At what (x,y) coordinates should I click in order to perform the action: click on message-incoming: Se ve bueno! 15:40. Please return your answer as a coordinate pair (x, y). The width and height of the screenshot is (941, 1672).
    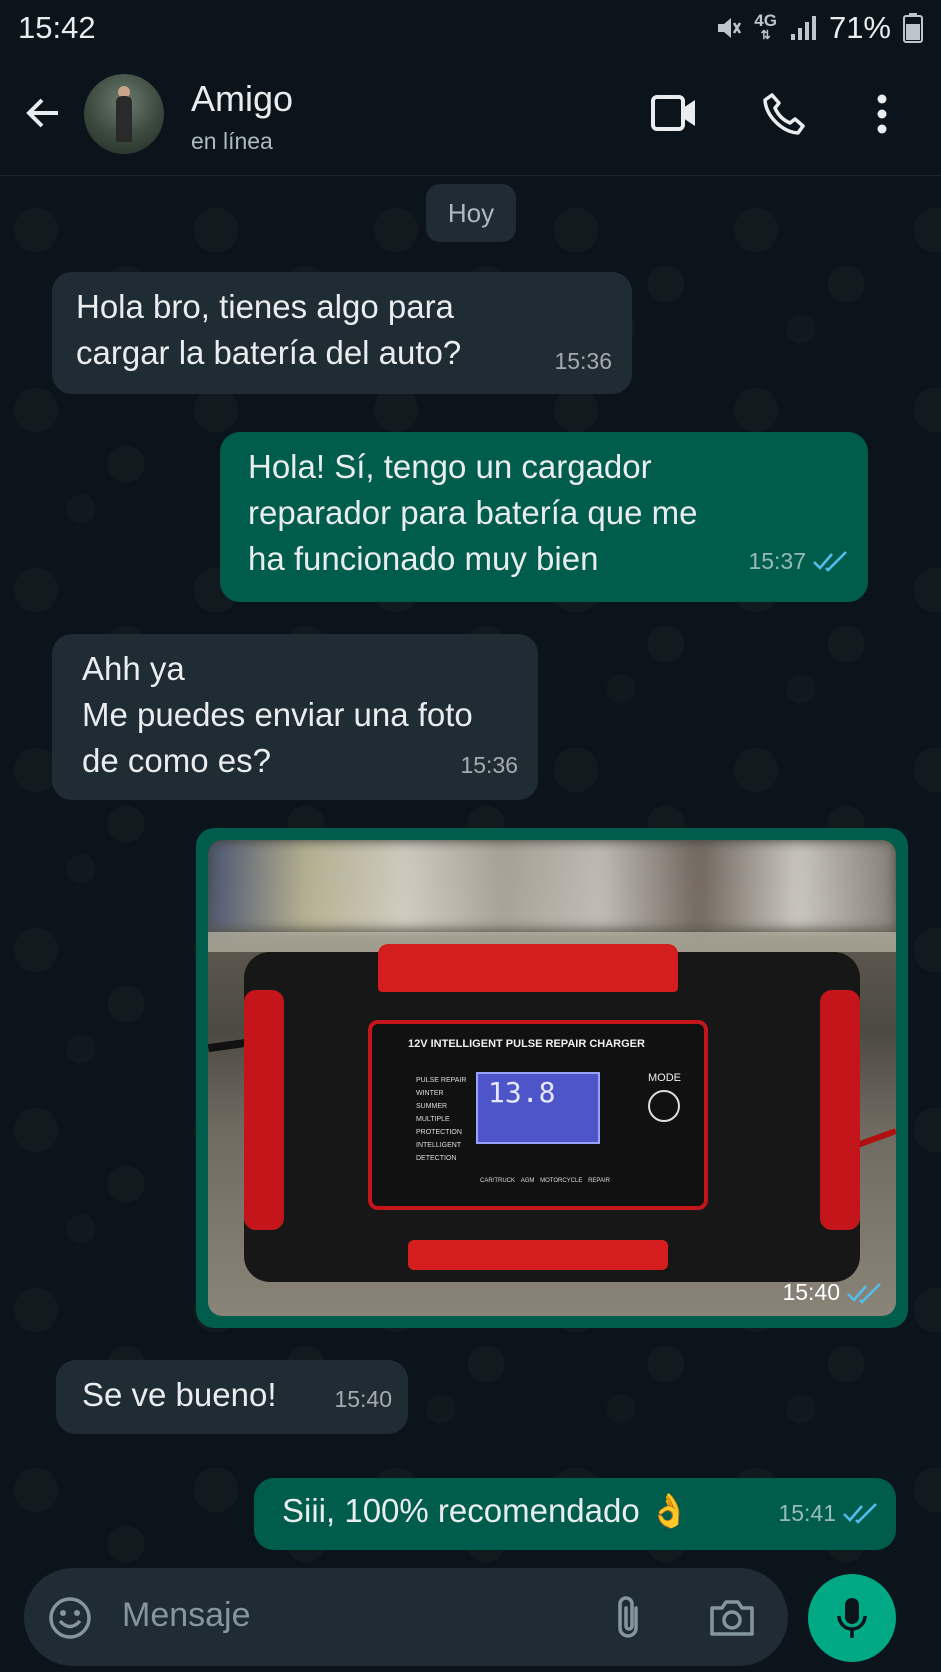
    Looking at the image, I should click on (232, 1397).